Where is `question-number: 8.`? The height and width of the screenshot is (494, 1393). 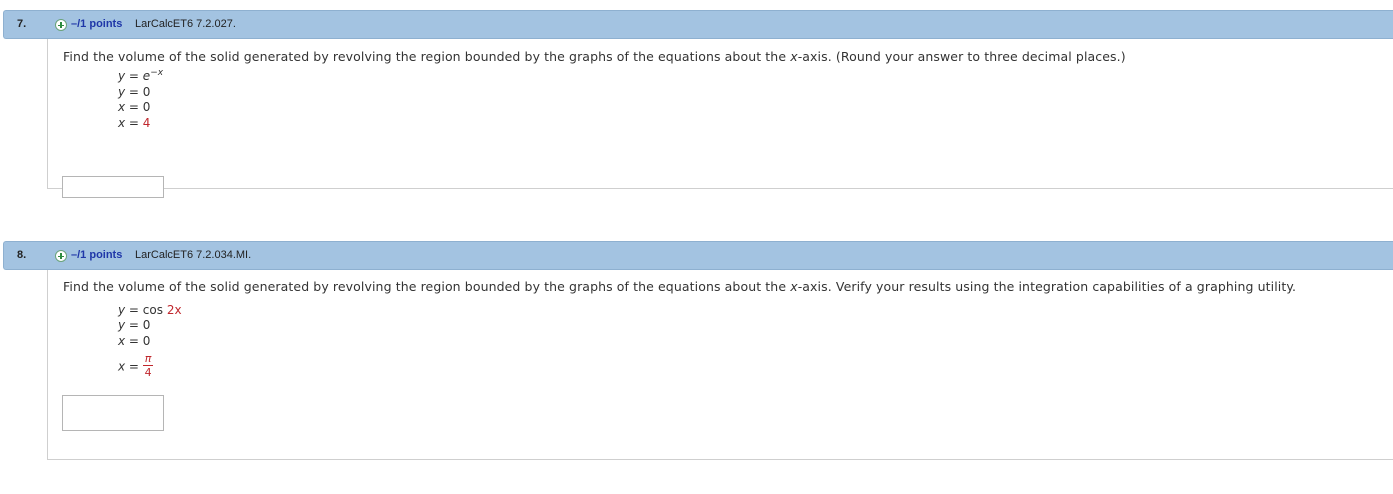 question-number: 8. is located at coordinates (22, 255).